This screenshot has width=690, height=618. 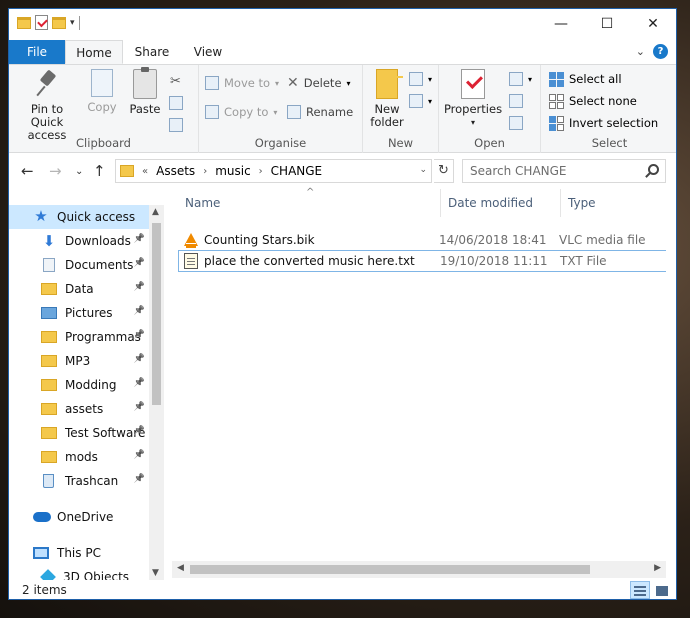 What do you see at coordinates (653, 24) in the screenshot?
I see `close-button: ✕` at bounding box center [653, 24].